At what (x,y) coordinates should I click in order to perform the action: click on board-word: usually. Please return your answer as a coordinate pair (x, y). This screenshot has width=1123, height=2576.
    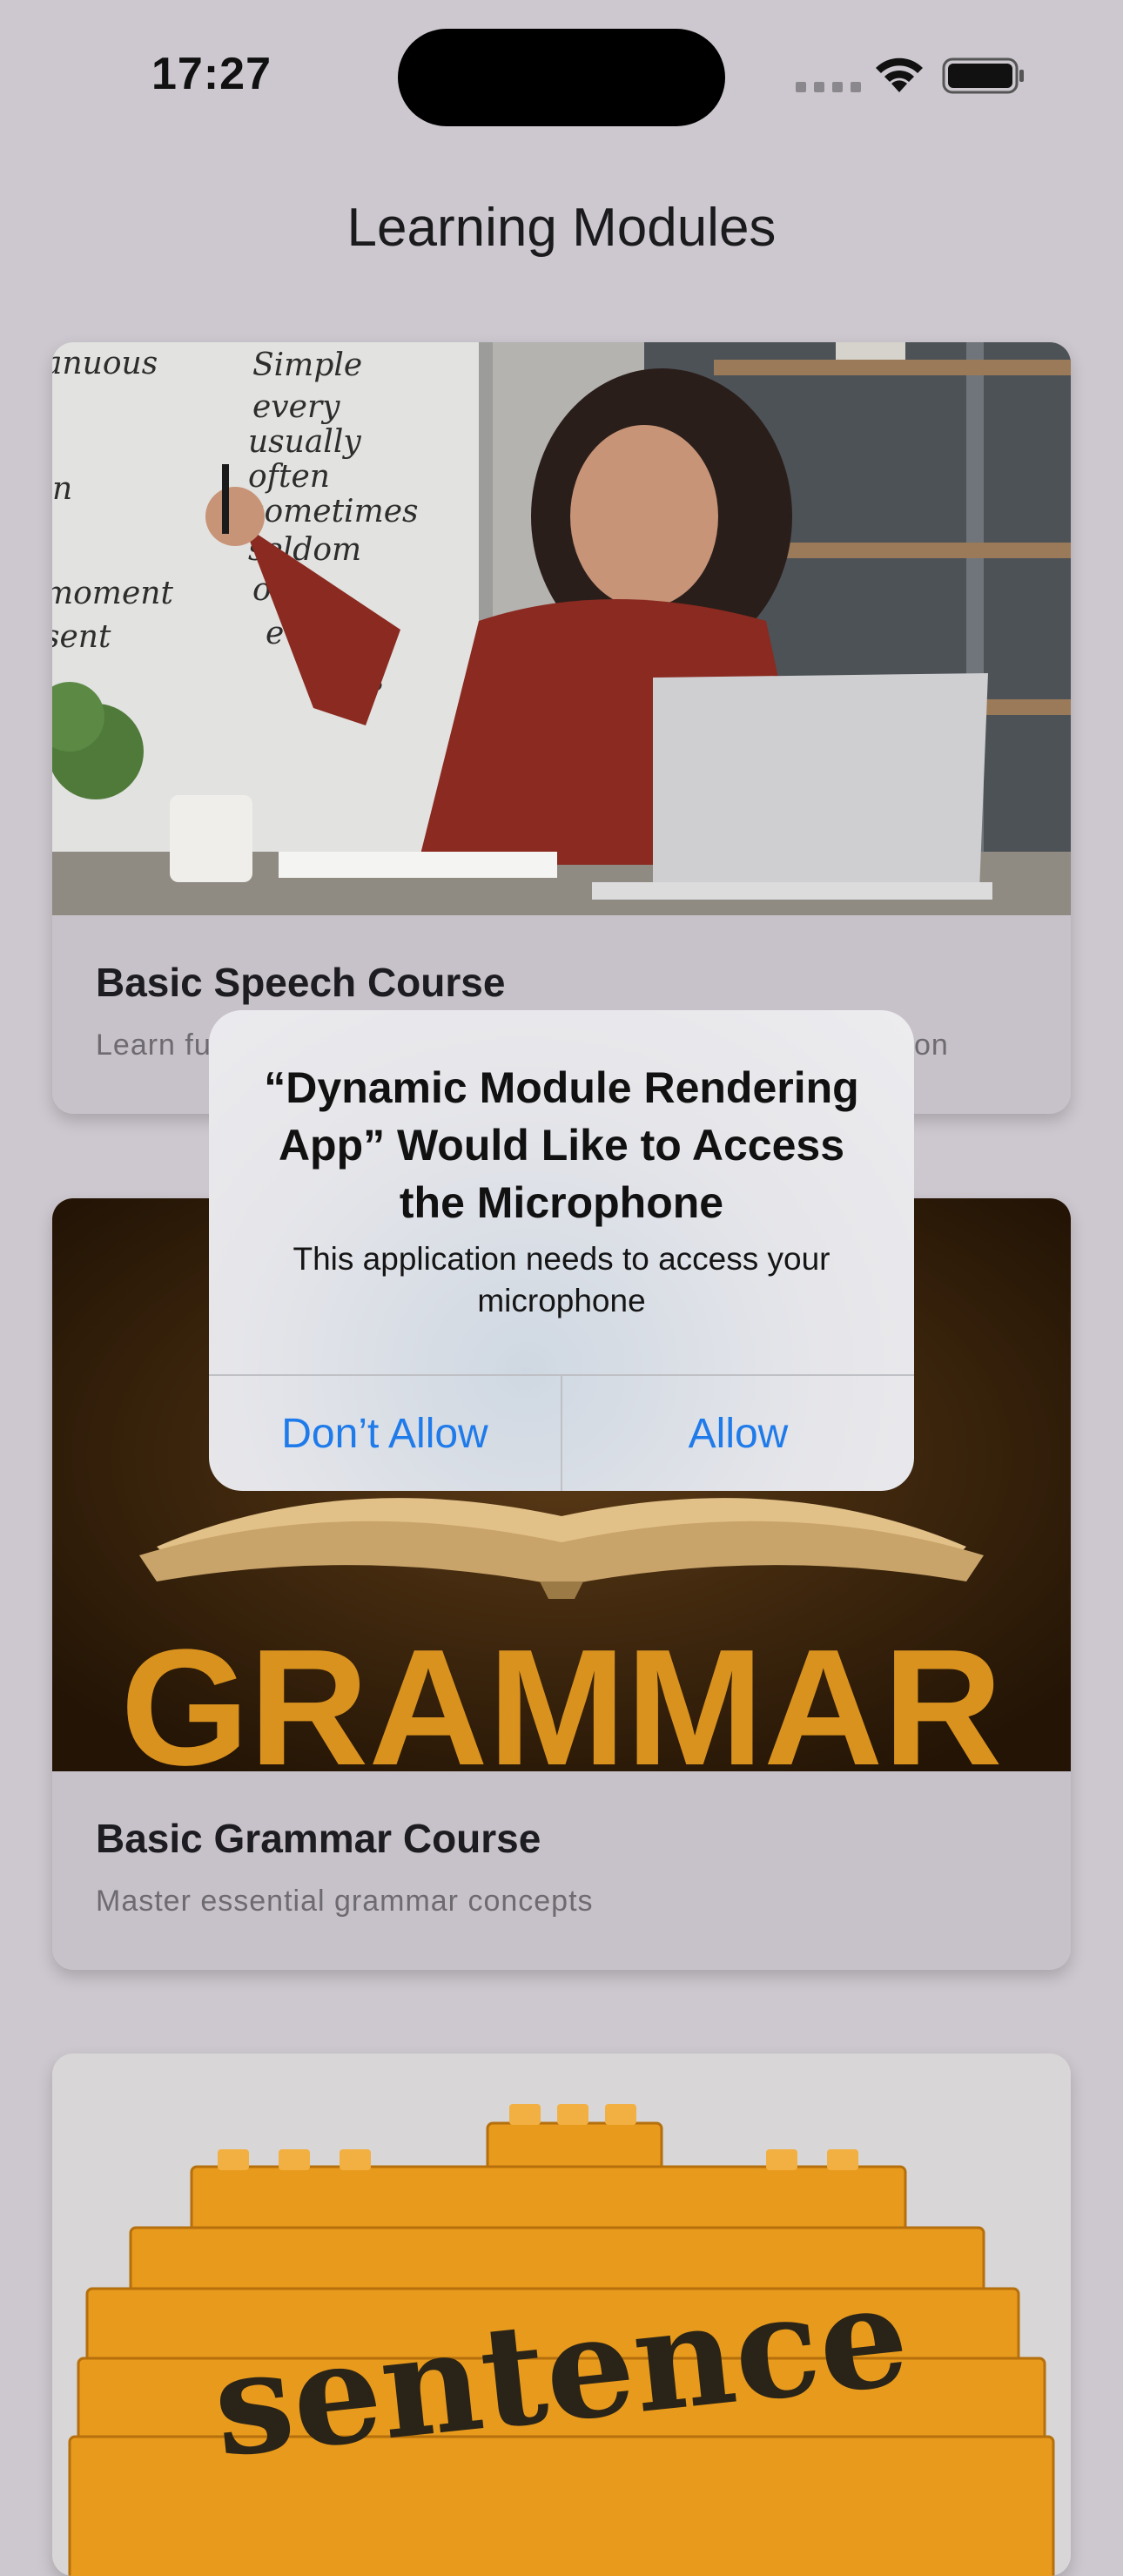
    Looking at the image, I should click on (305, 442).